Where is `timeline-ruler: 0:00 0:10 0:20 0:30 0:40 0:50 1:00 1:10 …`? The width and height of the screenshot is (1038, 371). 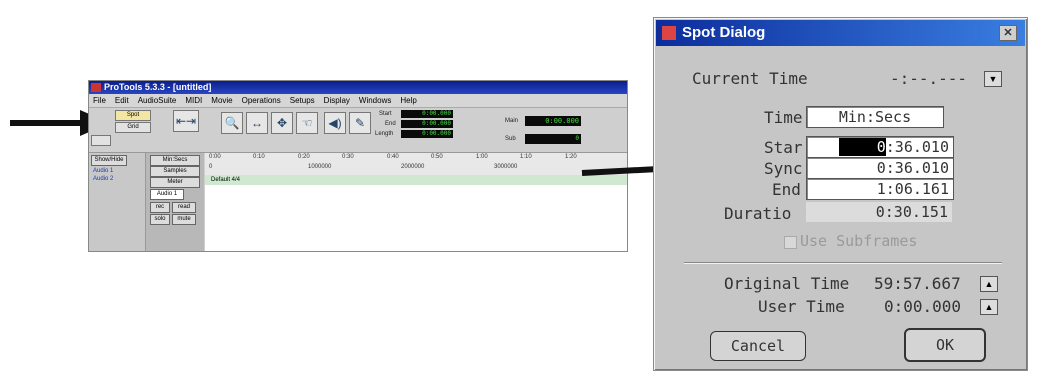
timeline-ruler: 0:00 0:10 0:20 0:30 0:40 0:50 1:00 1:10 … is located at coordinates (416, 164).